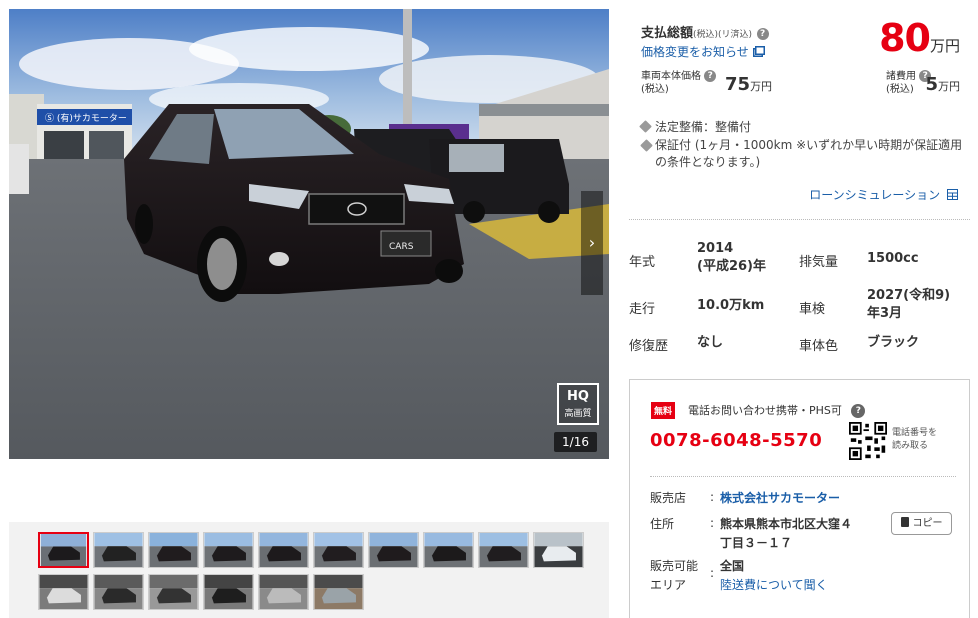 The height and width of the screenshot is (618, 978). I want to click on help-icon: ?, so click(762, 34).